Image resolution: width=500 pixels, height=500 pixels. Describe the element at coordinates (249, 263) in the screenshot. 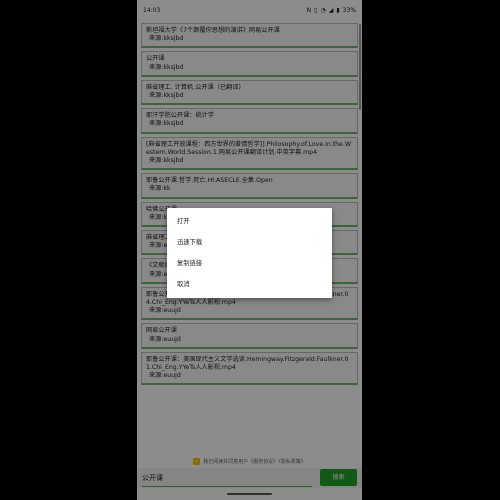

I see `menu-item-copy-link: 复制链接` at that location.